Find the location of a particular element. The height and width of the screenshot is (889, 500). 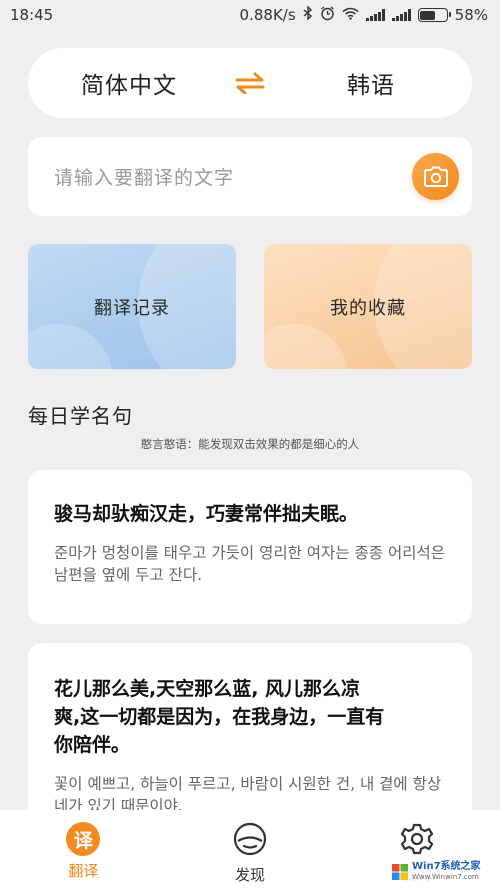

wifi-icon is located at coordinates (350, 15).